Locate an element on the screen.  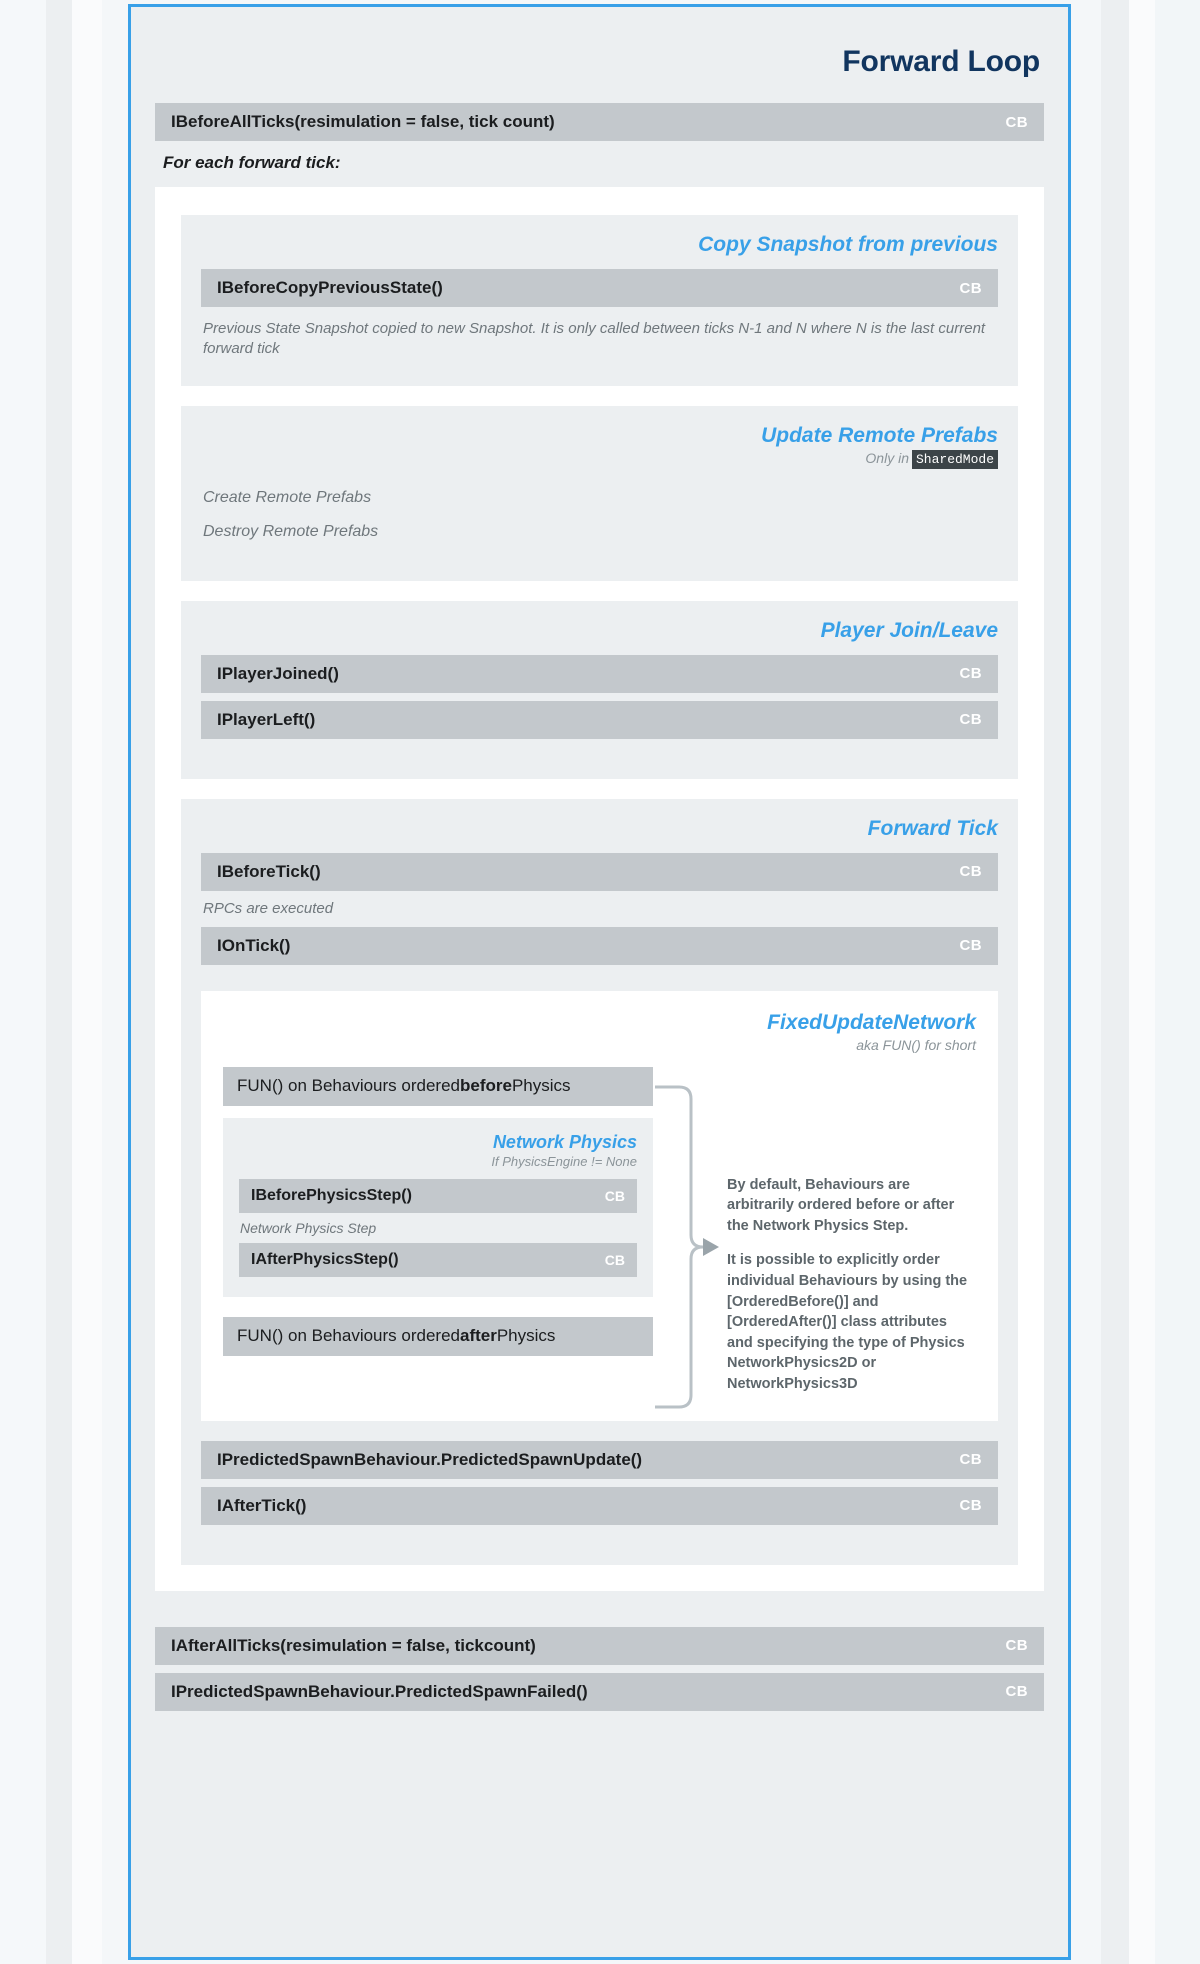
callback-bar-after-tick: IAfterTick() CB is located at coordinates (599, 1505).